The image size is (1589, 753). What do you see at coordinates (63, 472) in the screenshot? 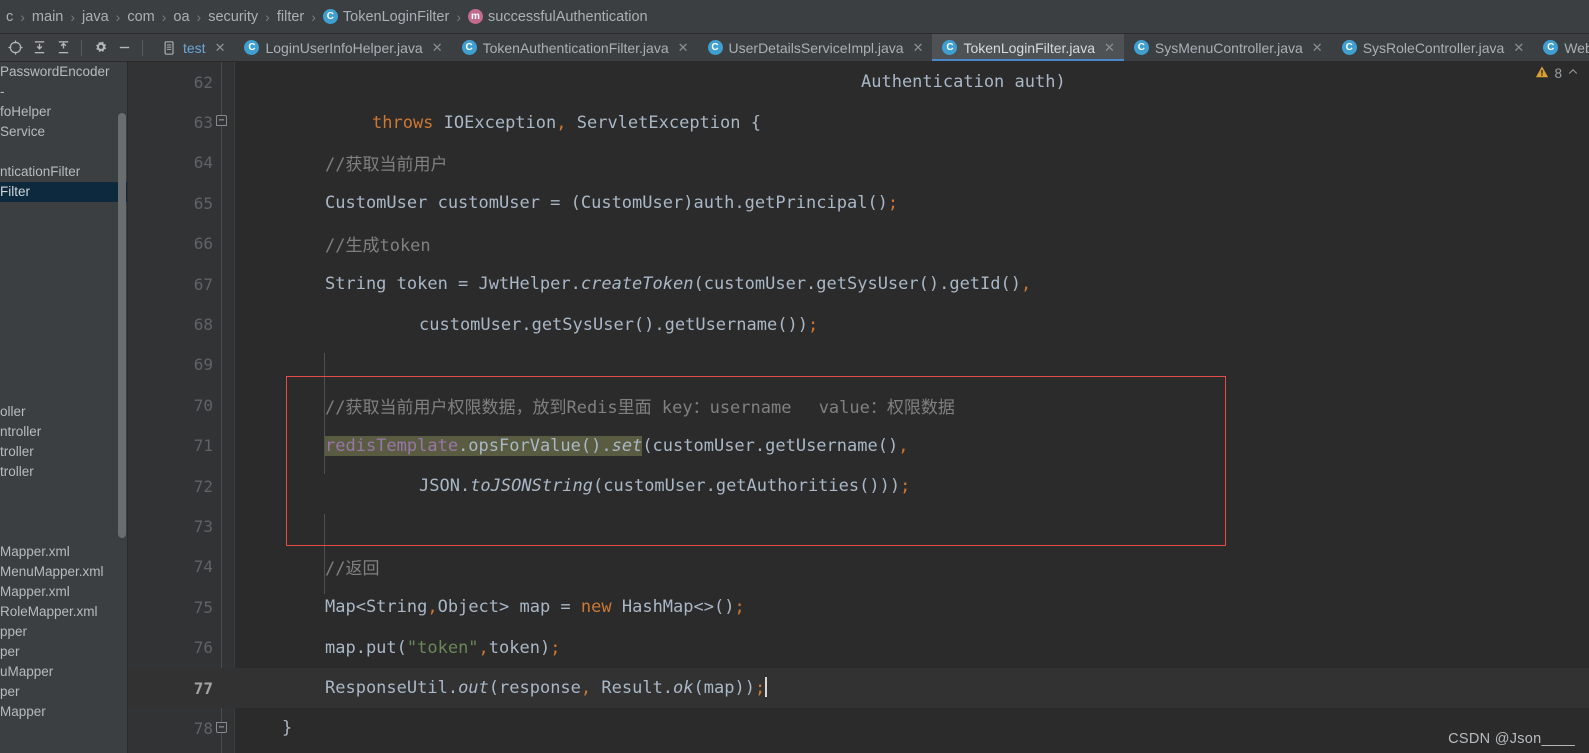
I see `project-tree-item-20: troller` at bounding box center [63, 472].